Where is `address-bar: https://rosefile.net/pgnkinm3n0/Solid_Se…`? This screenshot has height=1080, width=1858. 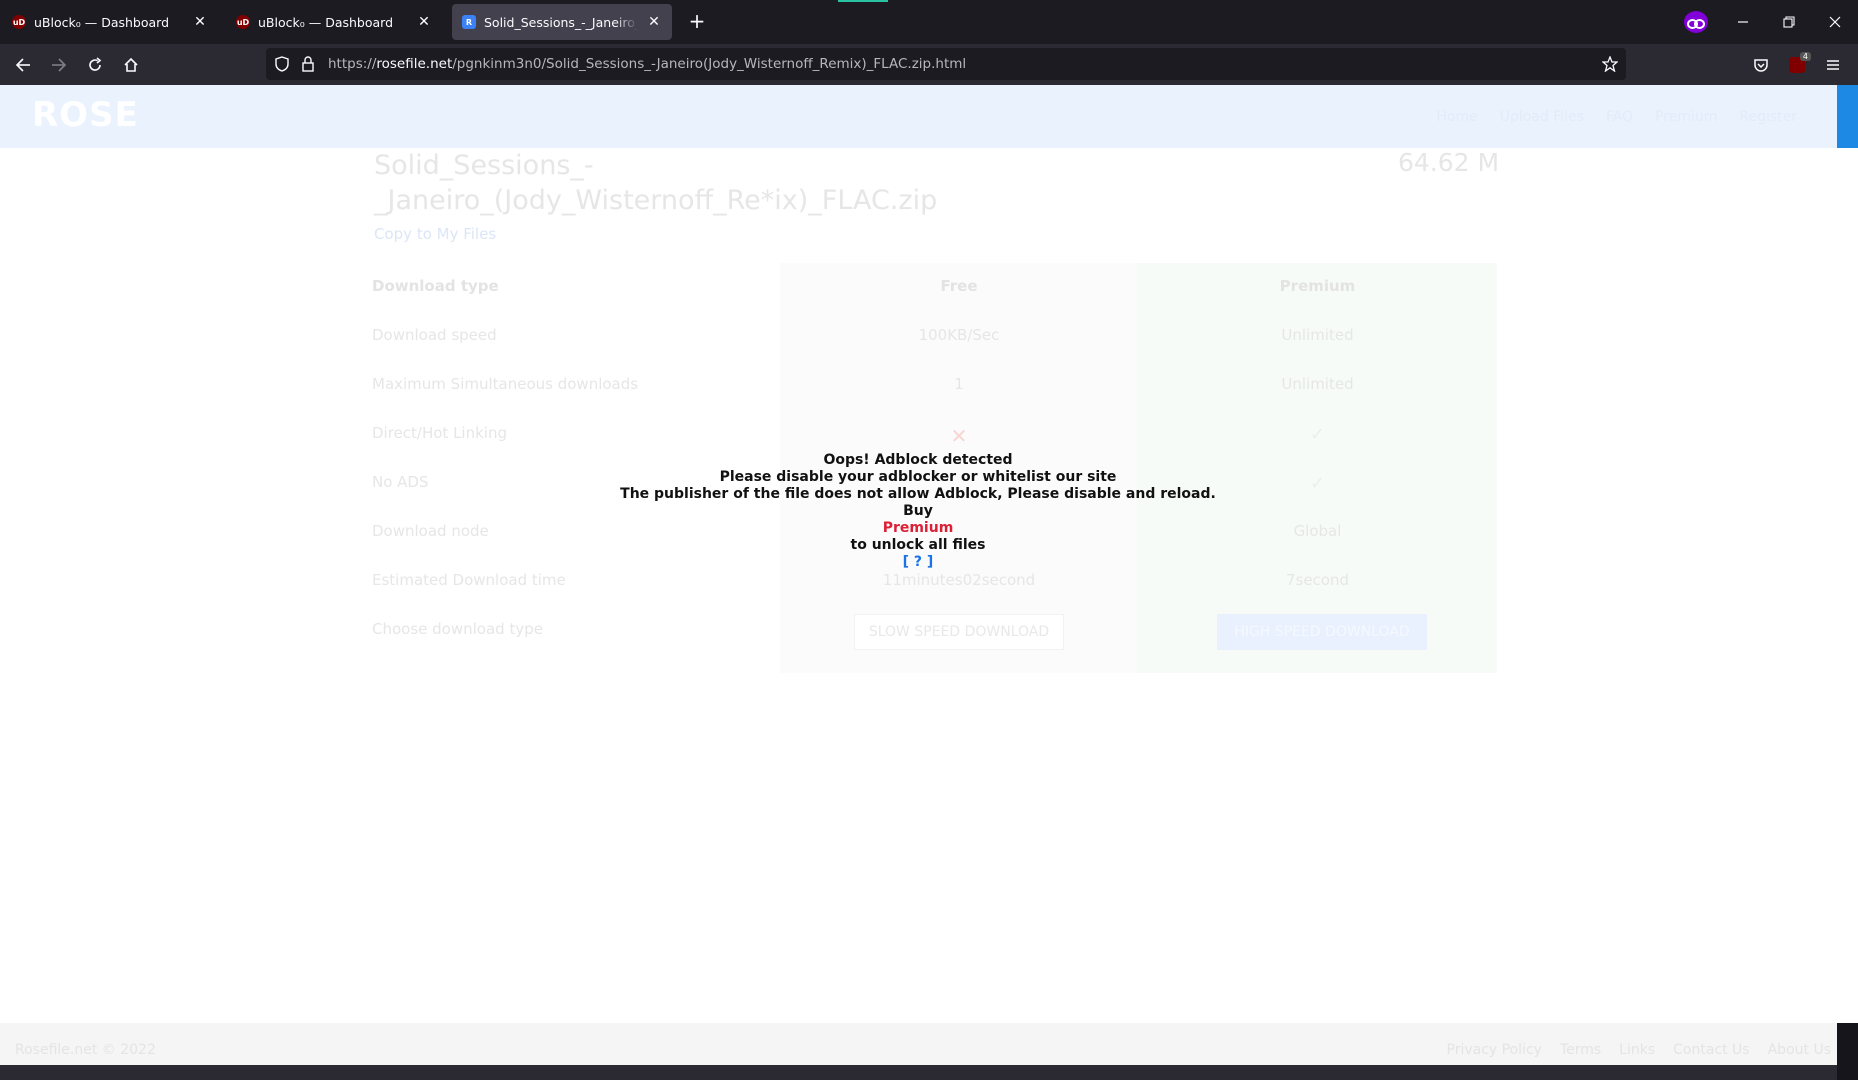
address-bar: https://rosefile.net/pgnkinm3n0/Solid_Se… is located at coordinates (946, 64).